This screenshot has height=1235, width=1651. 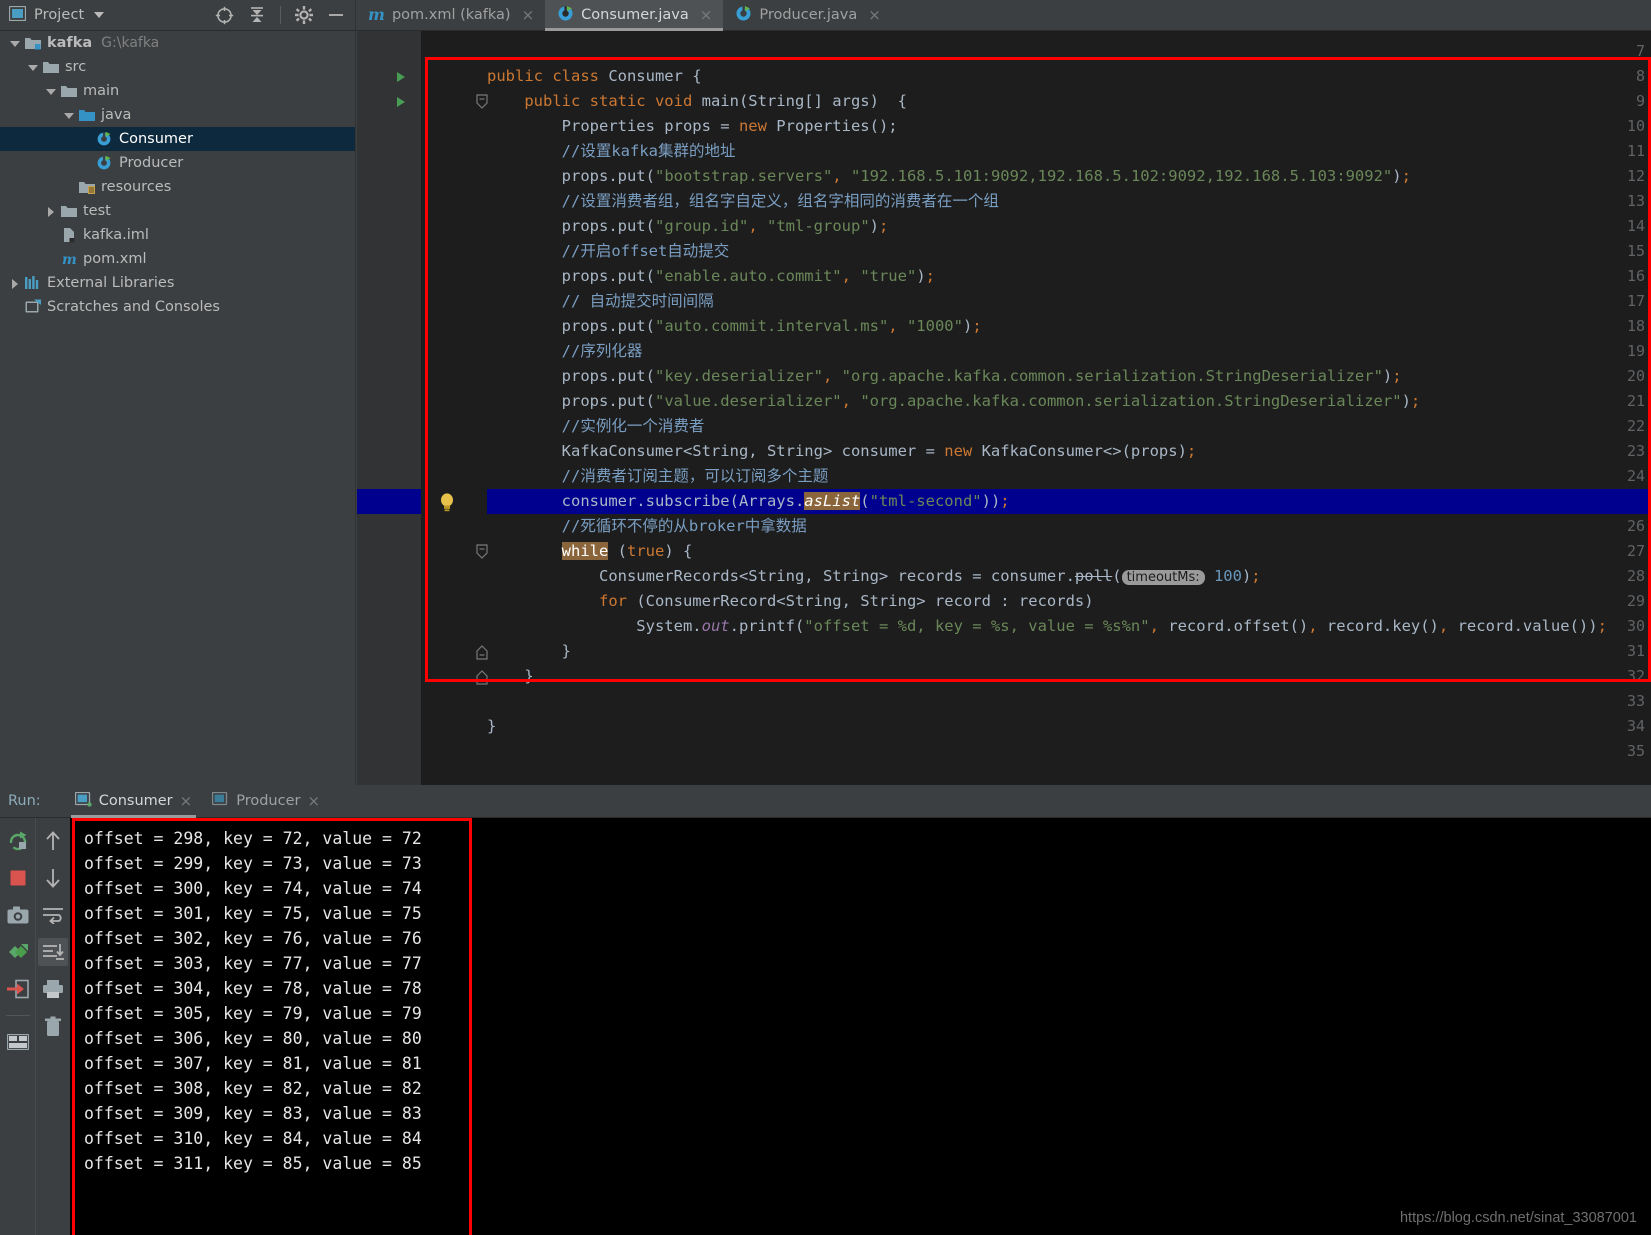 What do you see at coordinates (18, 878) in the screenshot?
I see `stop-icon` at bounding box center [18, 878].